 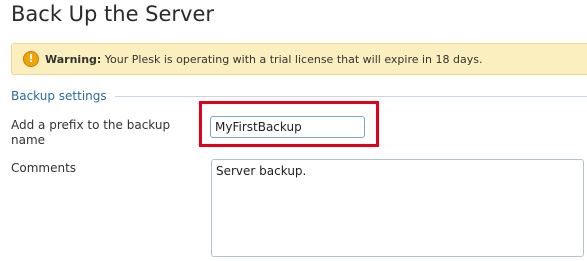 What do you see at coordinates (59, 96) in the screenshot?
I see `section-title-backup-settings: Backup settings` at bounding box center [59, 96].